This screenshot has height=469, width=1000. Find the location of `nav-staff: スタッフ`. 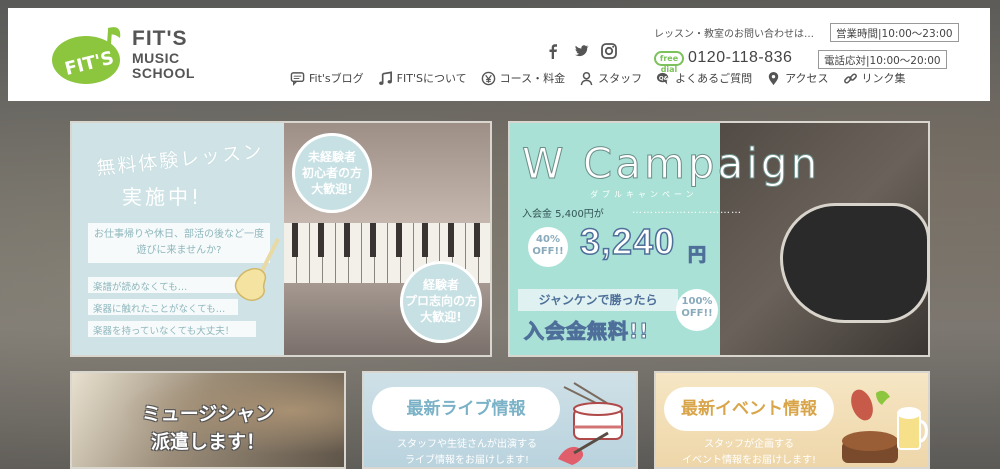

nav-staff: スタッフ is located at coordinates (610, 78).